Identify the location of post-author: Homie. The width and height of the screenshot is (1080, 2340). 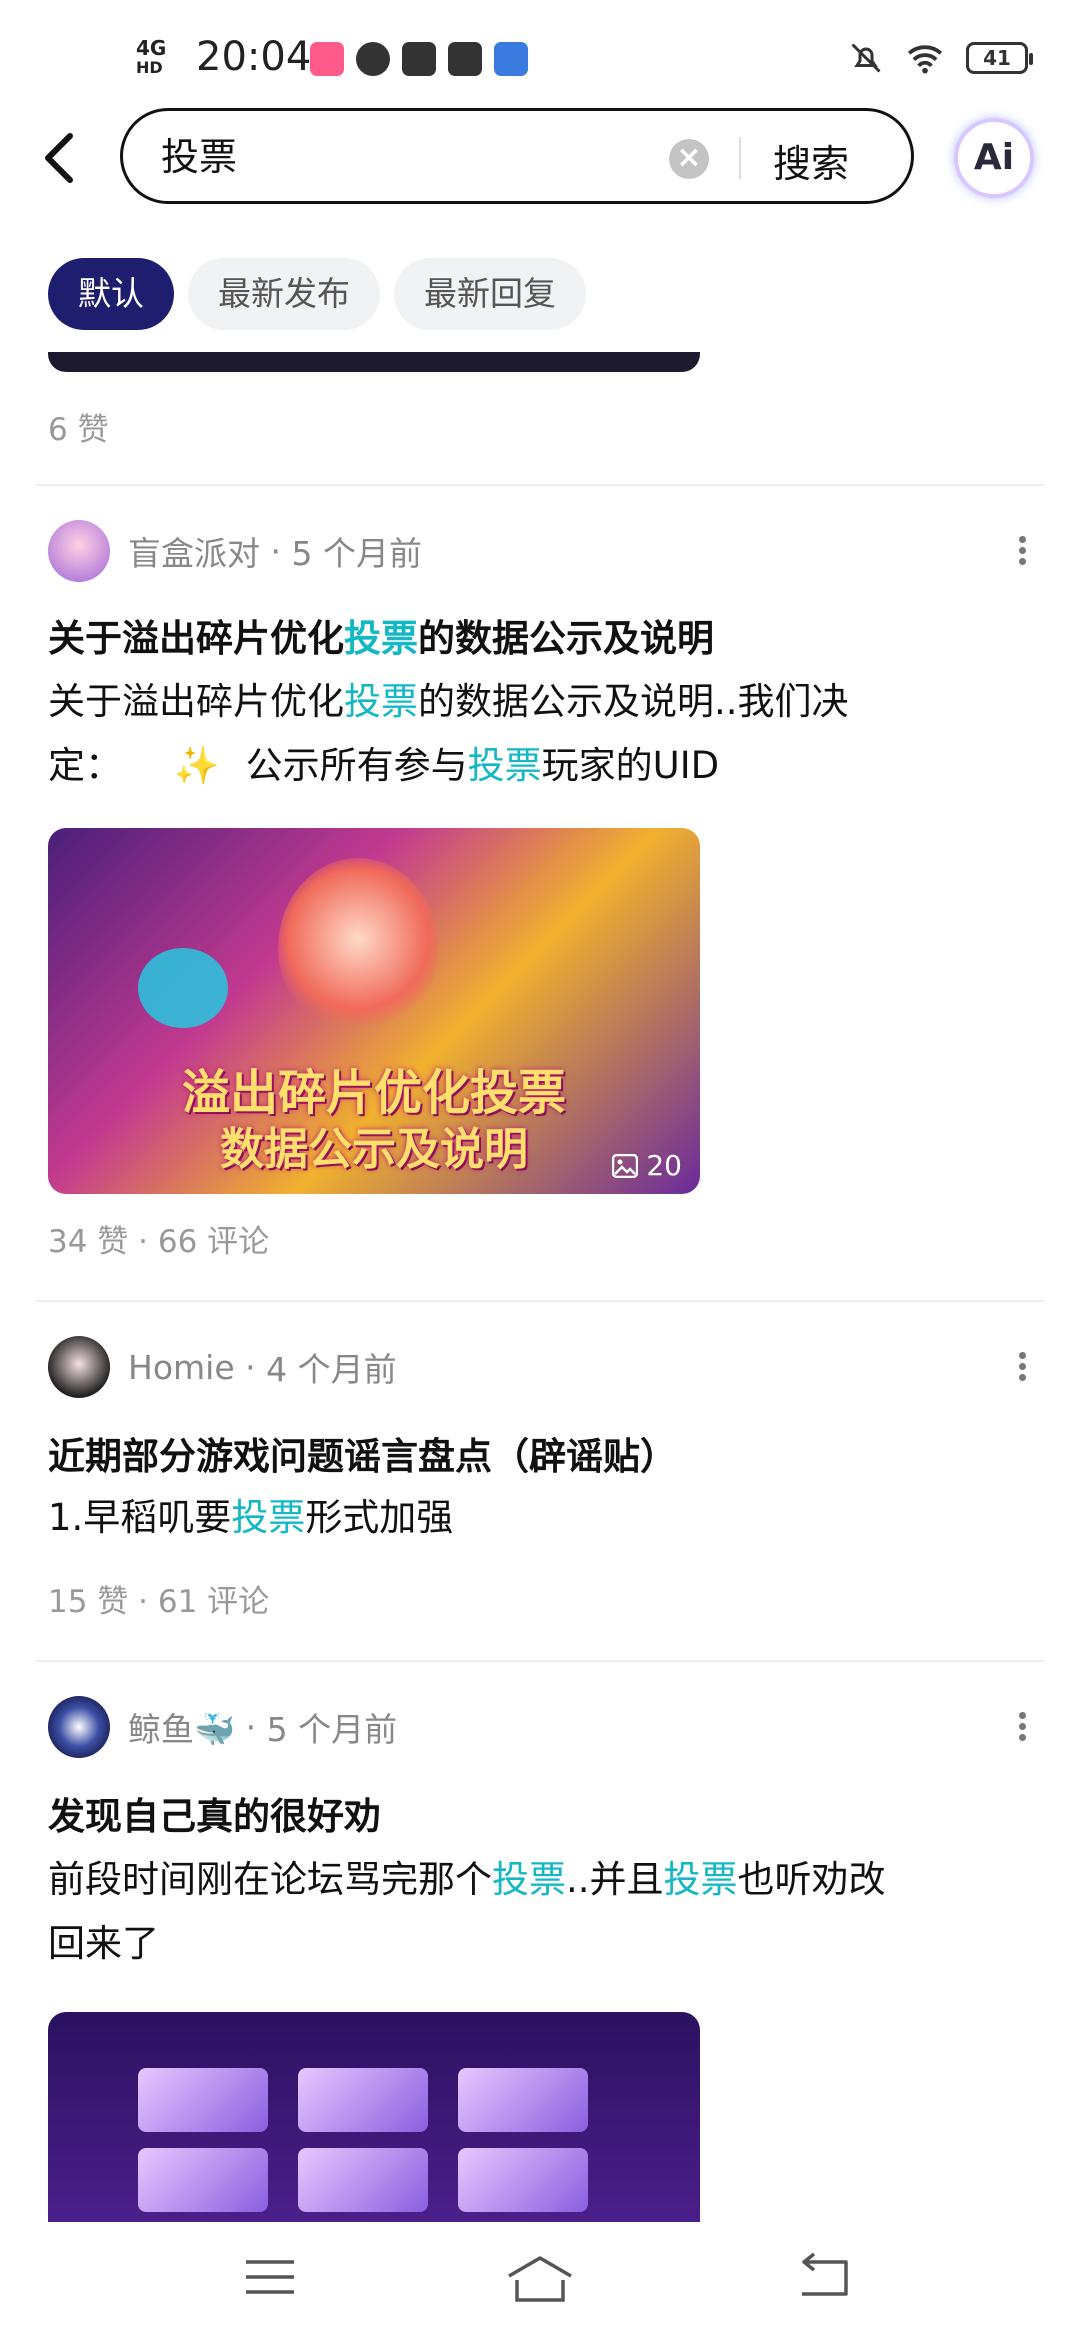
(181, 1367).